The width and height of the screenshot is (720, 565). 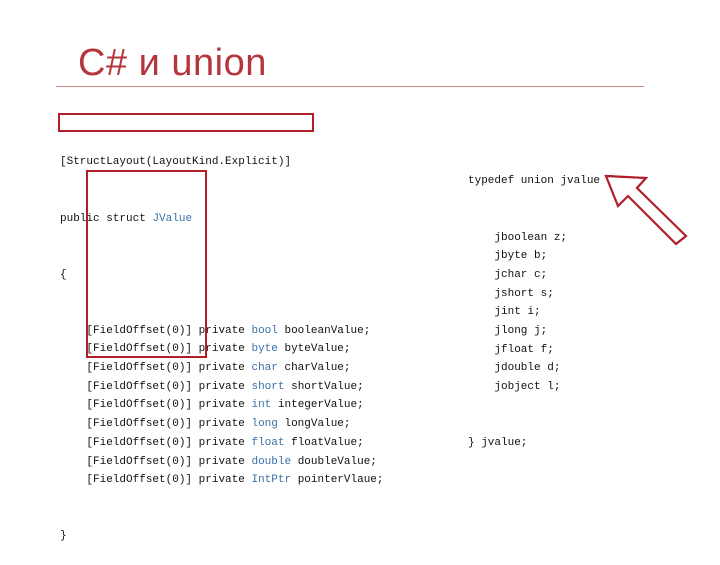 What do you see at coordinates (261, 405) in the screenshot?
I see `field-type: int` at bounding box center [261, 405].